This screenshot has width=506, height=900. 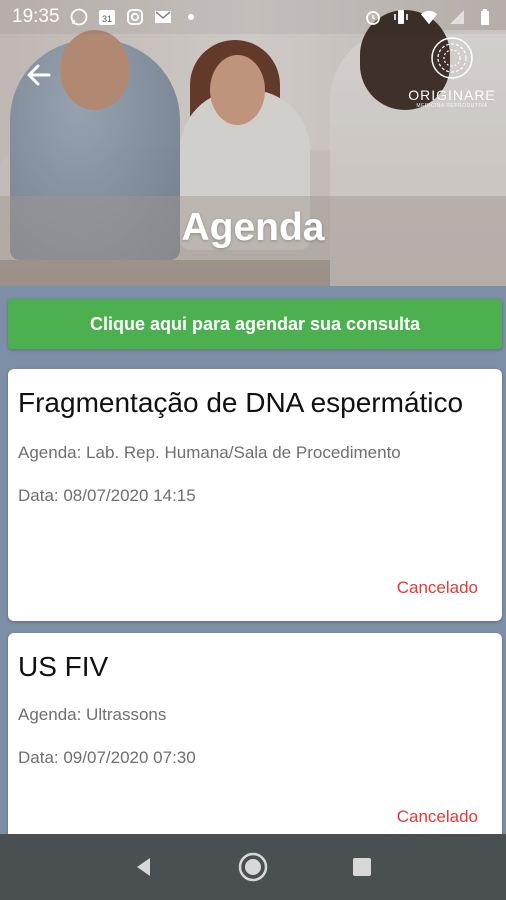 I want to click on schedule-appointment-button: Clique aqui para agendar sua consulta, so click(x=255, y=324).